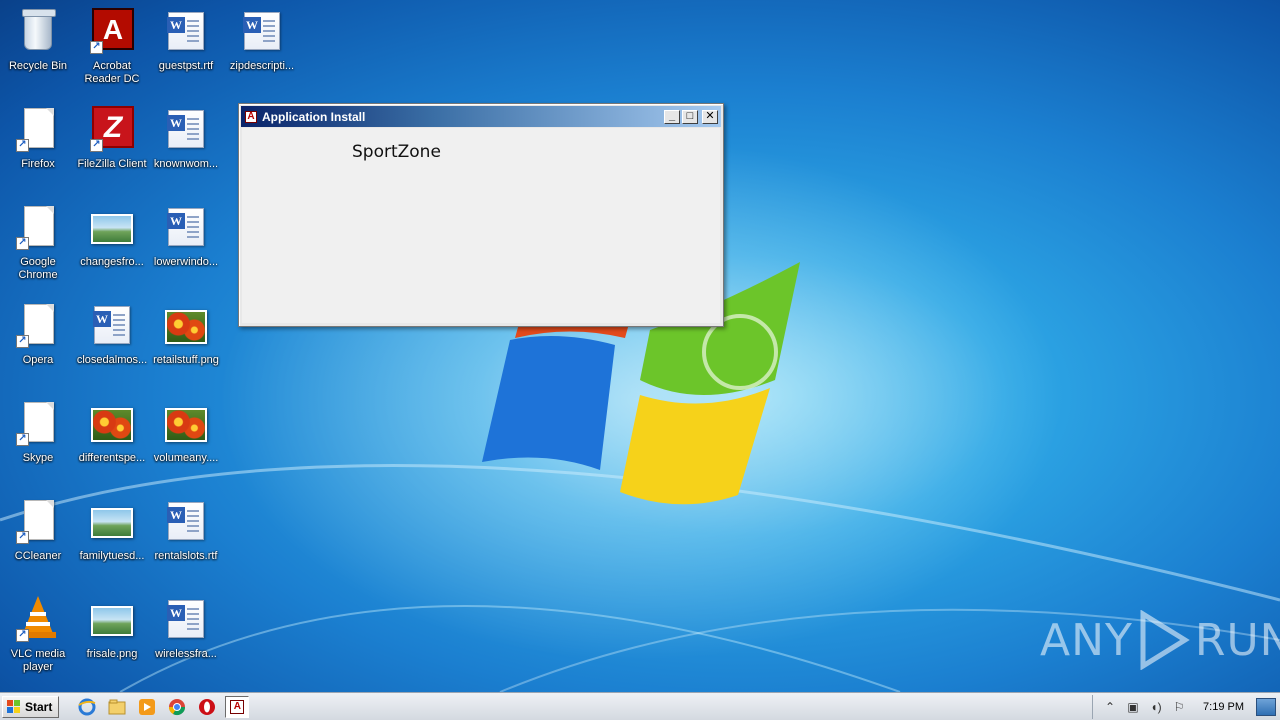 Image resolution: width=1280 pixels, height=720 pixels. I want to click on desktop-icon-ccleaner: ↗ CCleaner, so click(38, 537).